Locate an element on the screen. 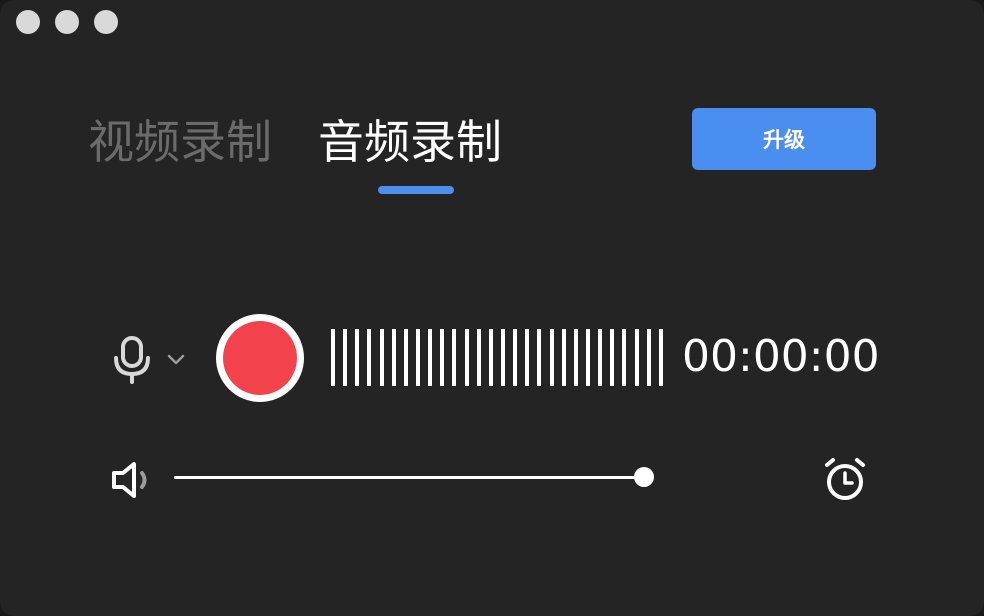  minimize-window-button is located at coordinates (67, 22).